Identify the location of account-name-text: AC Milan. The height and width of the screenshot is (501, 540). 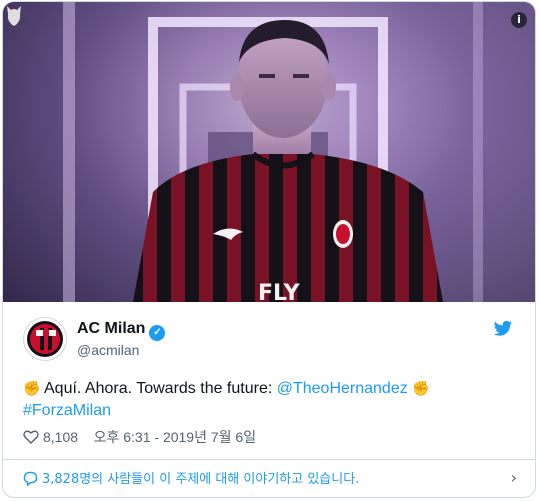
(111, 328).